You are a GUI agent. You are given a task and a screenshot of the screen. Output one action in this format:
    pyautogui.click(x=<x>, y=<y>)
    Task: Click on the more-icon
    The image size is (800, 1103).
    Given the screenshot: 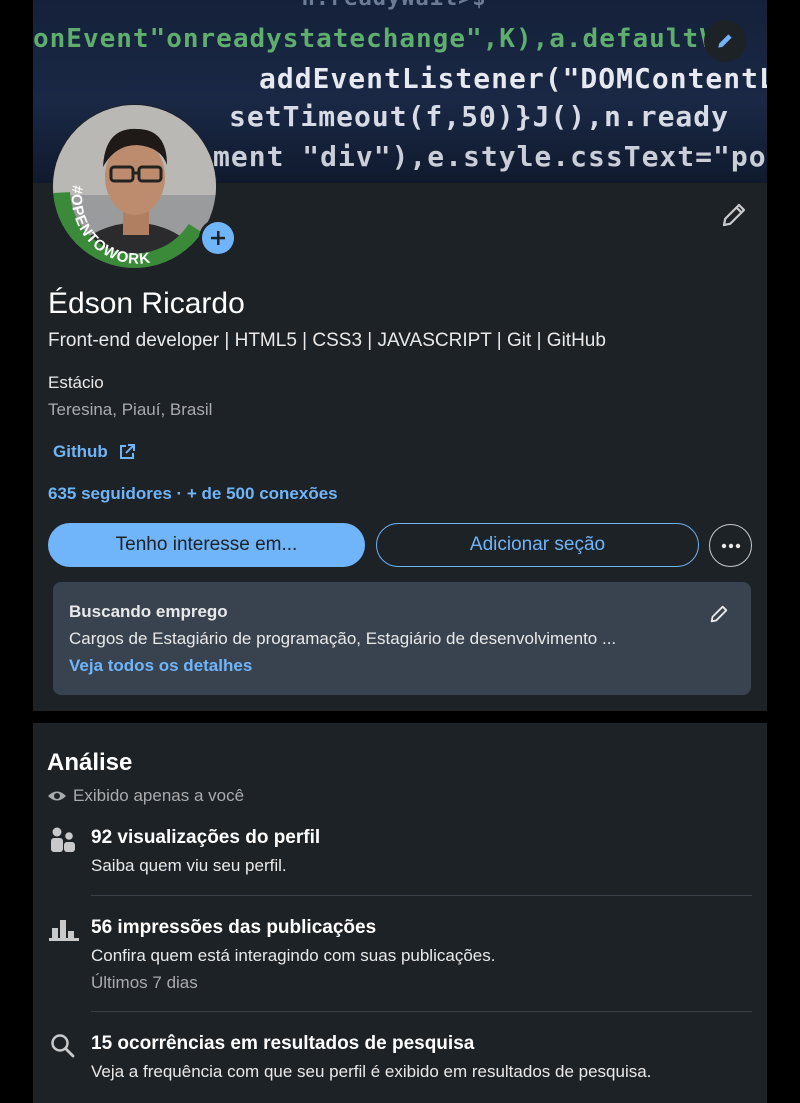 What is the action you would take?
    pyautogui.click(x=730, y=545)
    